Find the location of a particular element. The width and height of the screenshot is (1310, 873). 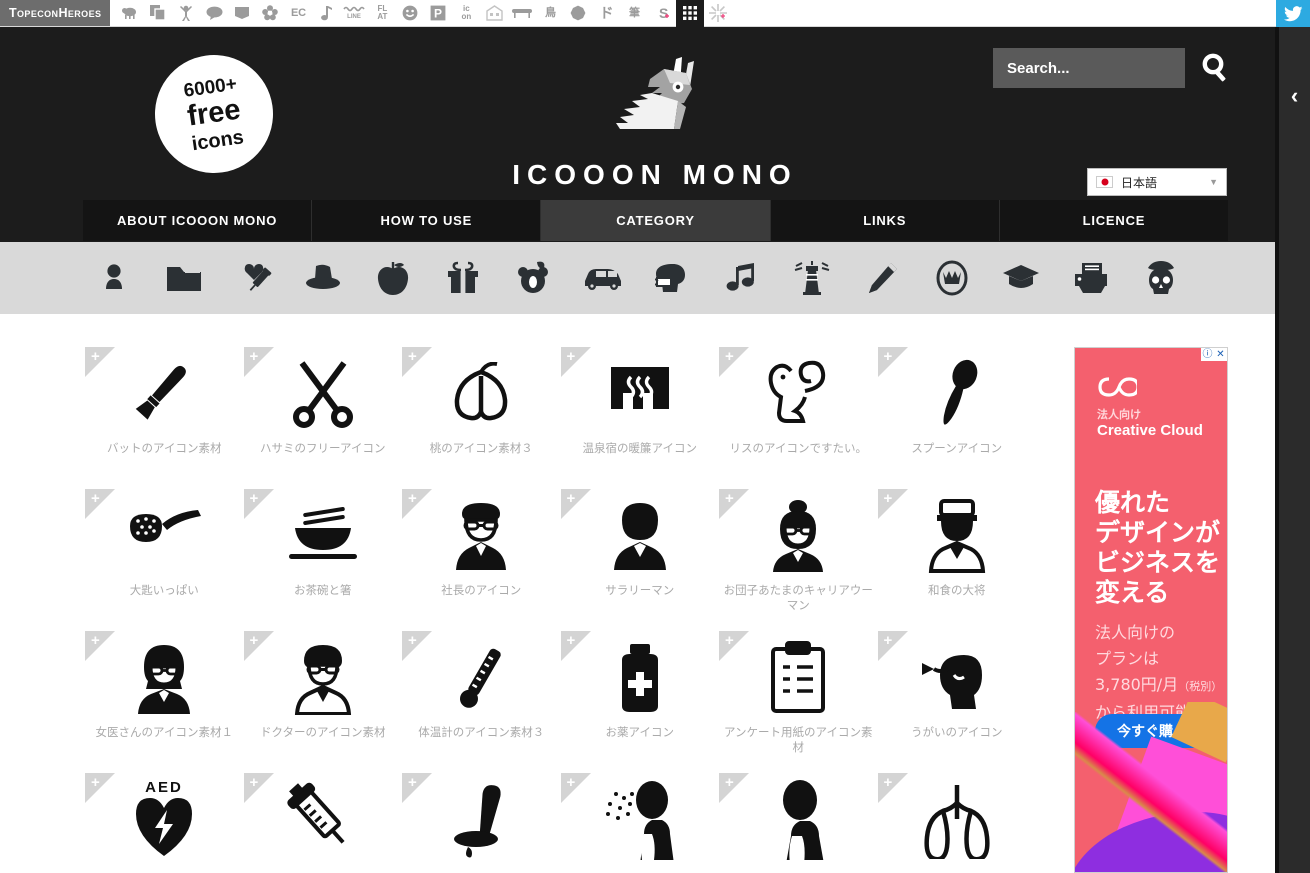

right-rail: ‹ is located at coordinates (1292, 450).